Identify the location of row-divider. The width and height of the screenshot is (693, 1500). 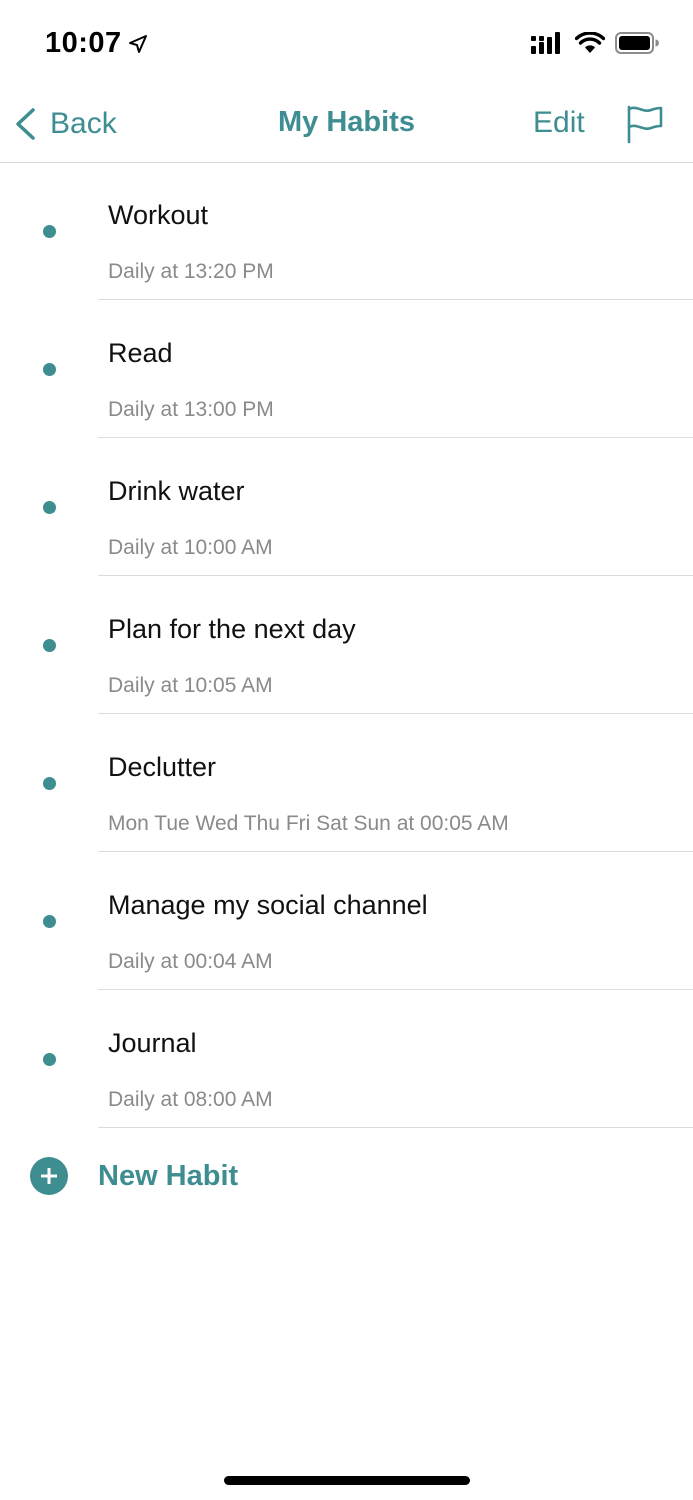
(395, 1127).